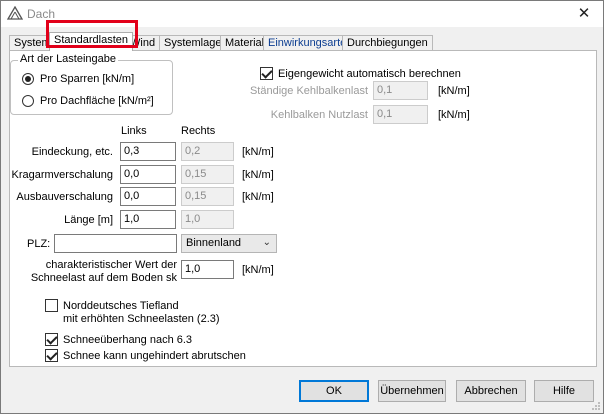  Describe the element at coordinates (62, 175) in the screenshot. I see `row-label-kragarmverschalung: Kragarmverschalung` at that location.